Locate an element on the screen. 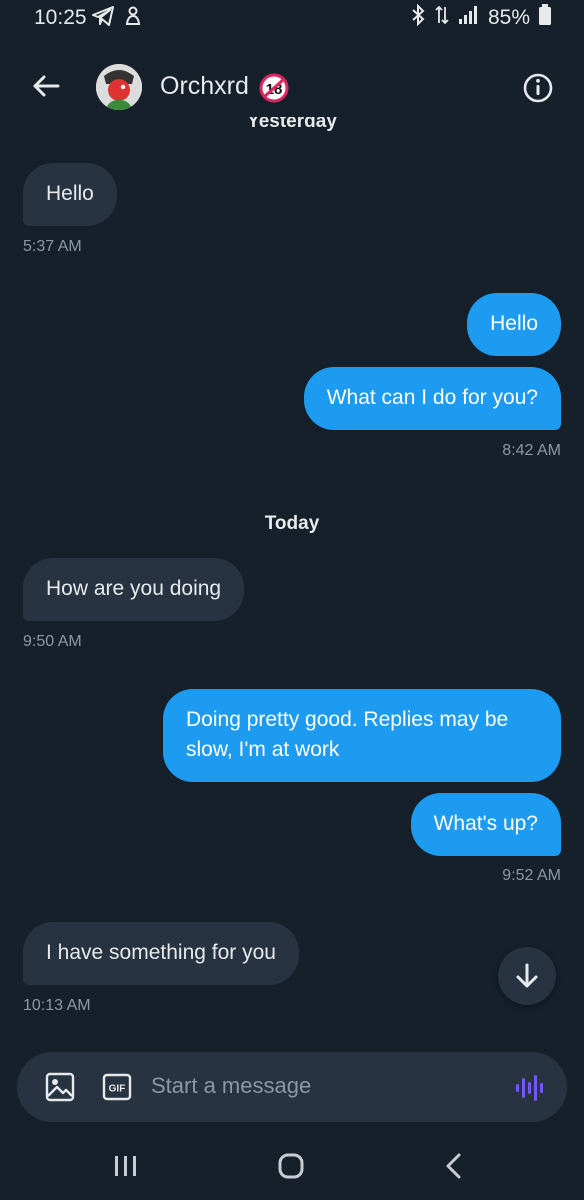 Image resolution: width=584 pixels, height=1200 pixels. age-restricted-icon: 18 is located at coordinates (274, 88).